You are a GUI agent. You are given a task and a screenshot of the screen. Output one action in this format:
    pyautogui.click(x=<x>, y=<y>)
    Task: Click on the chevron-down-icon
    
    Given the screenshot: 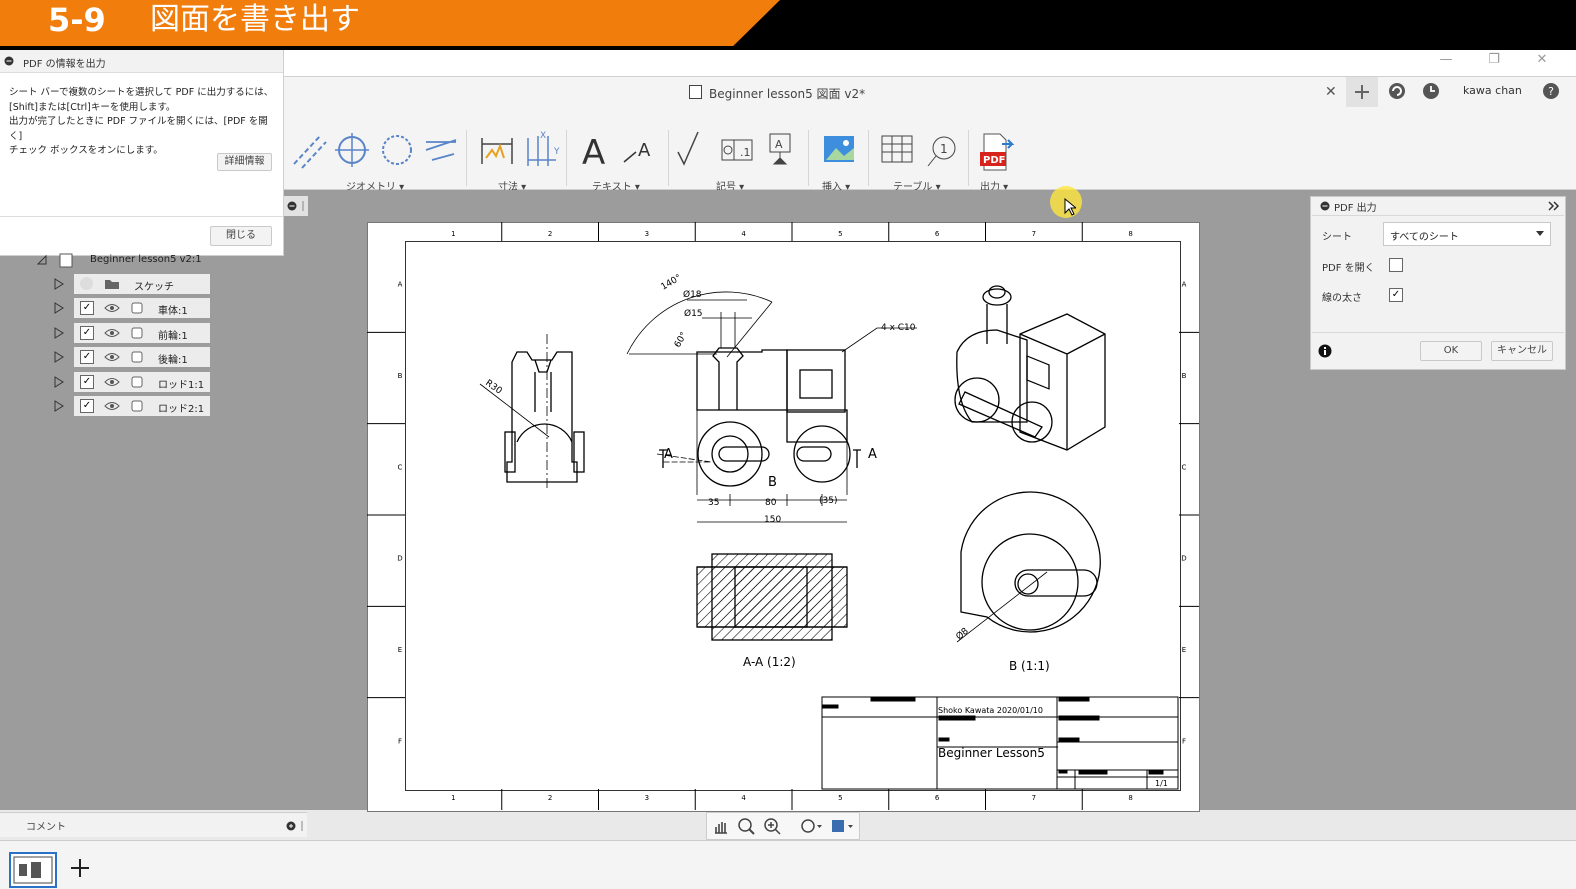 What is the action you would take?
    pyautogui.click(x=1540, y=233)
    